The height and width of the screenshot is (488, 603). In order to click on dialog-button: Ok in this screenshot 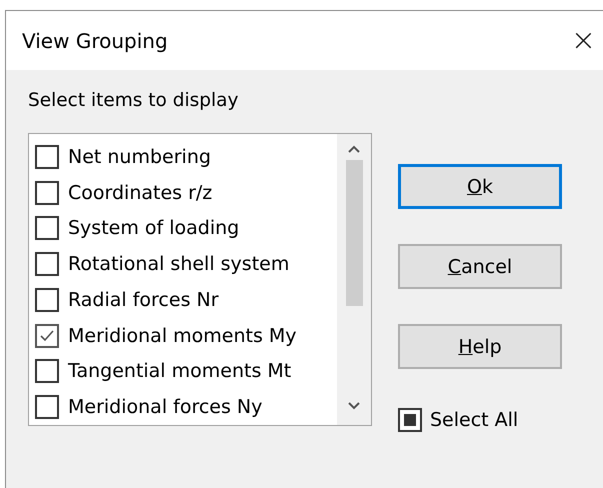, I will do `click(480, 186)`.